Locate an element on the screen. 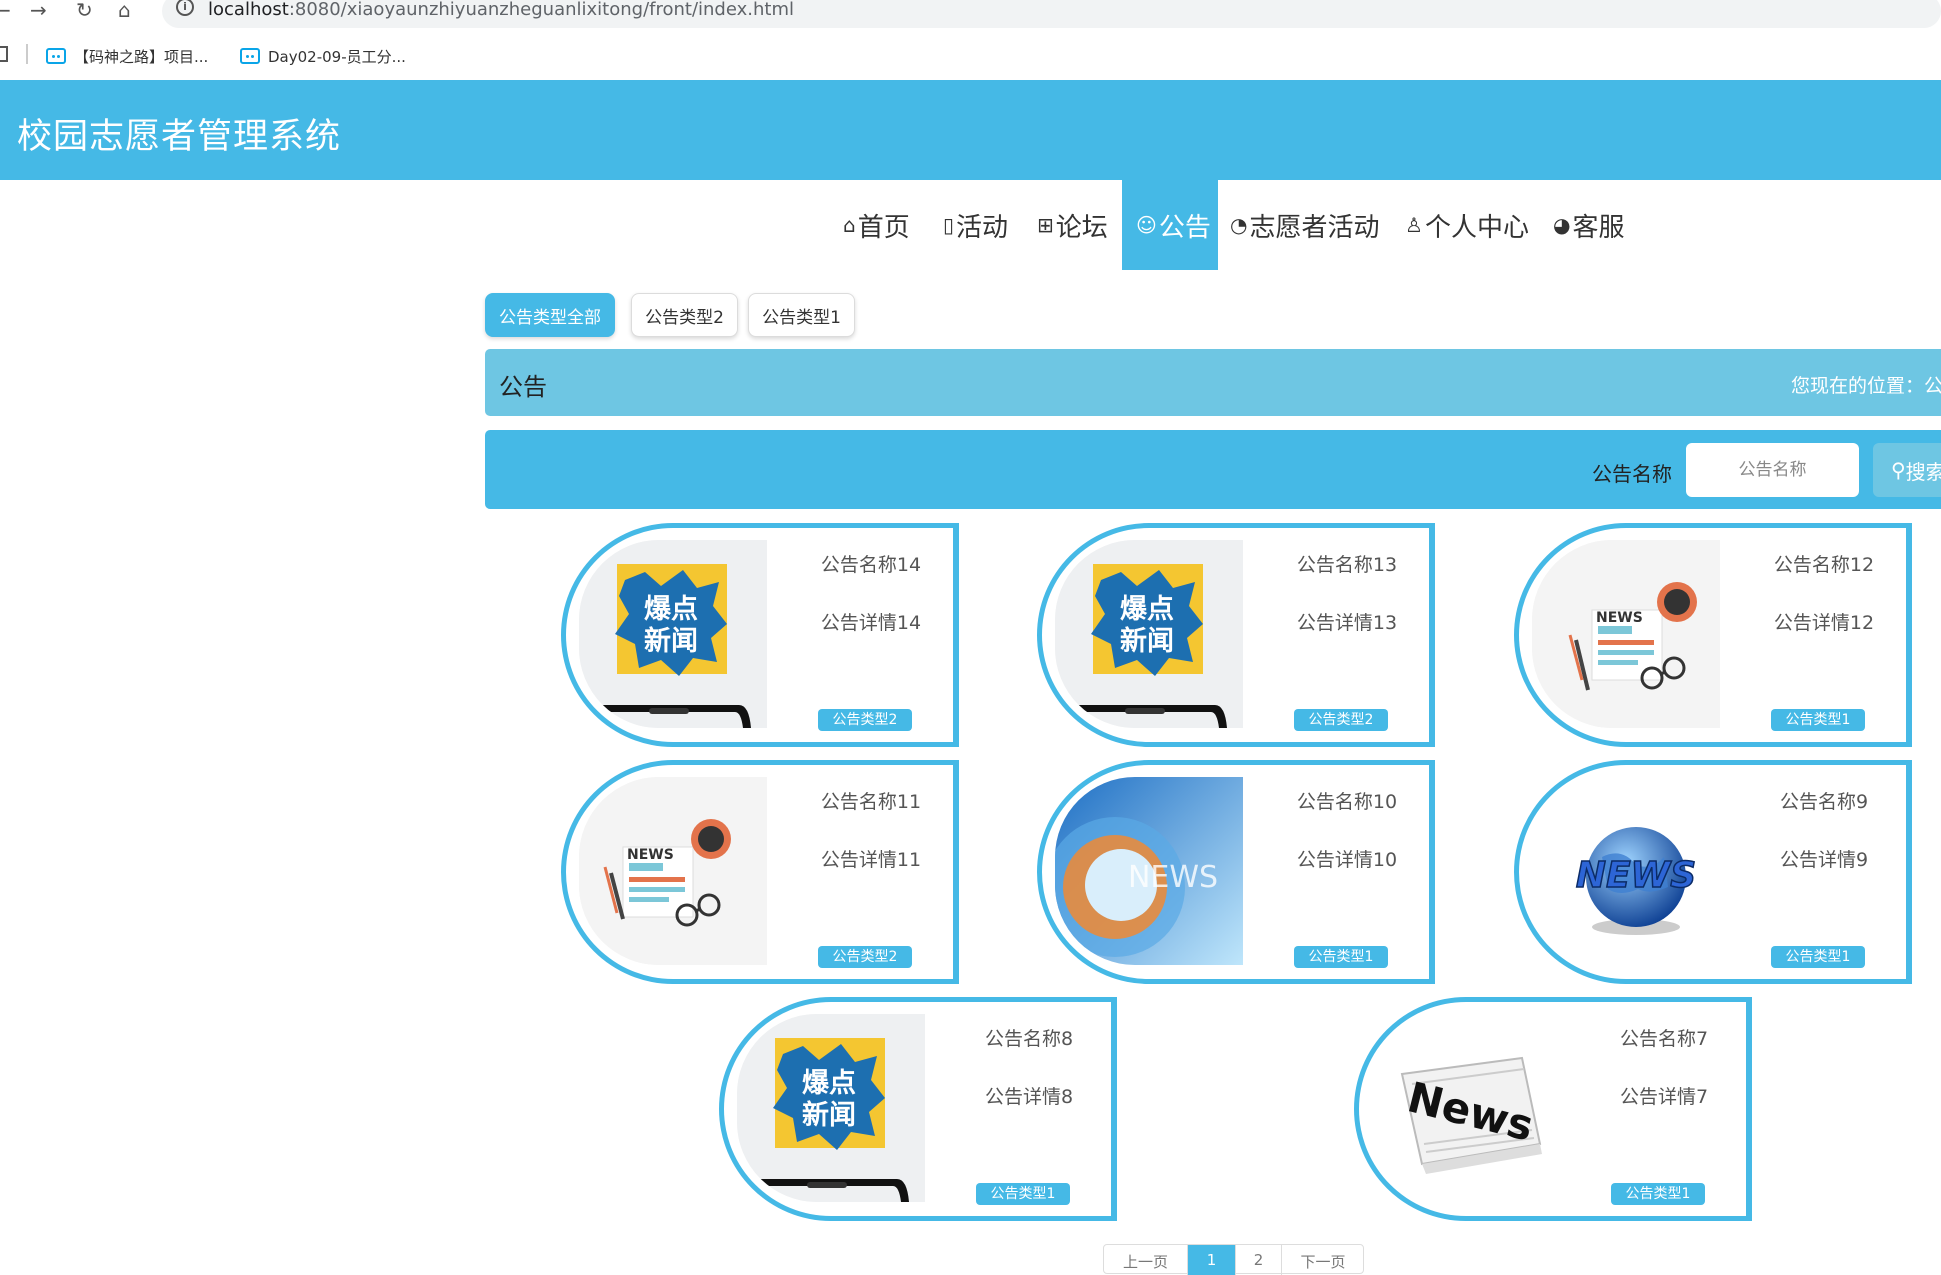 Image resolution: width=1941 pixels, height=1275 pixels. nav-item-volunteer-activity: ◔ 志愿者活动 is located at coordinates (1304, 225).